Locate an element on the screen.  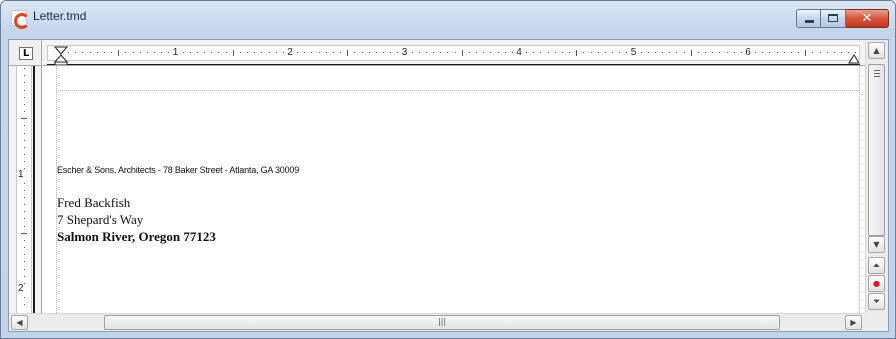
textmaker-document-icon is located at coordinates (20, 19).